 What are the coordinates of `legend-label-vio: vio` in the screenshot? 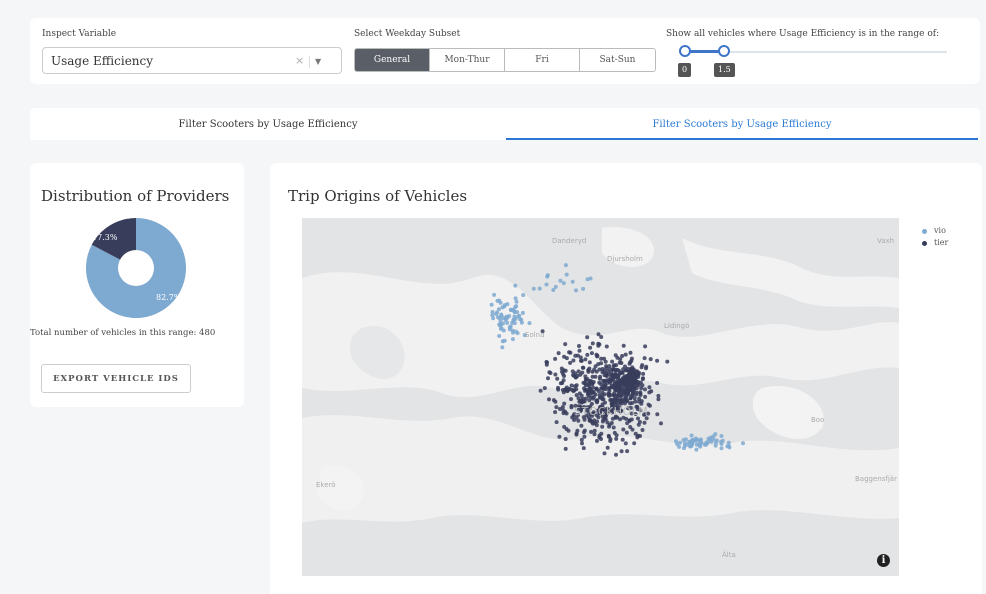 It's located at (940, 230).